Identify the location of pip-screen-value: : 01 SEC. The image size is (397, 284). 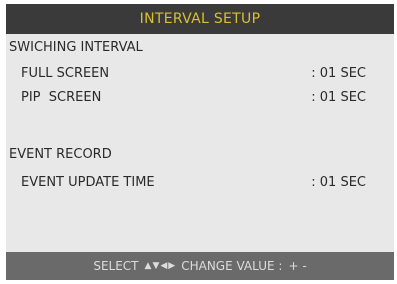
(338, 97).